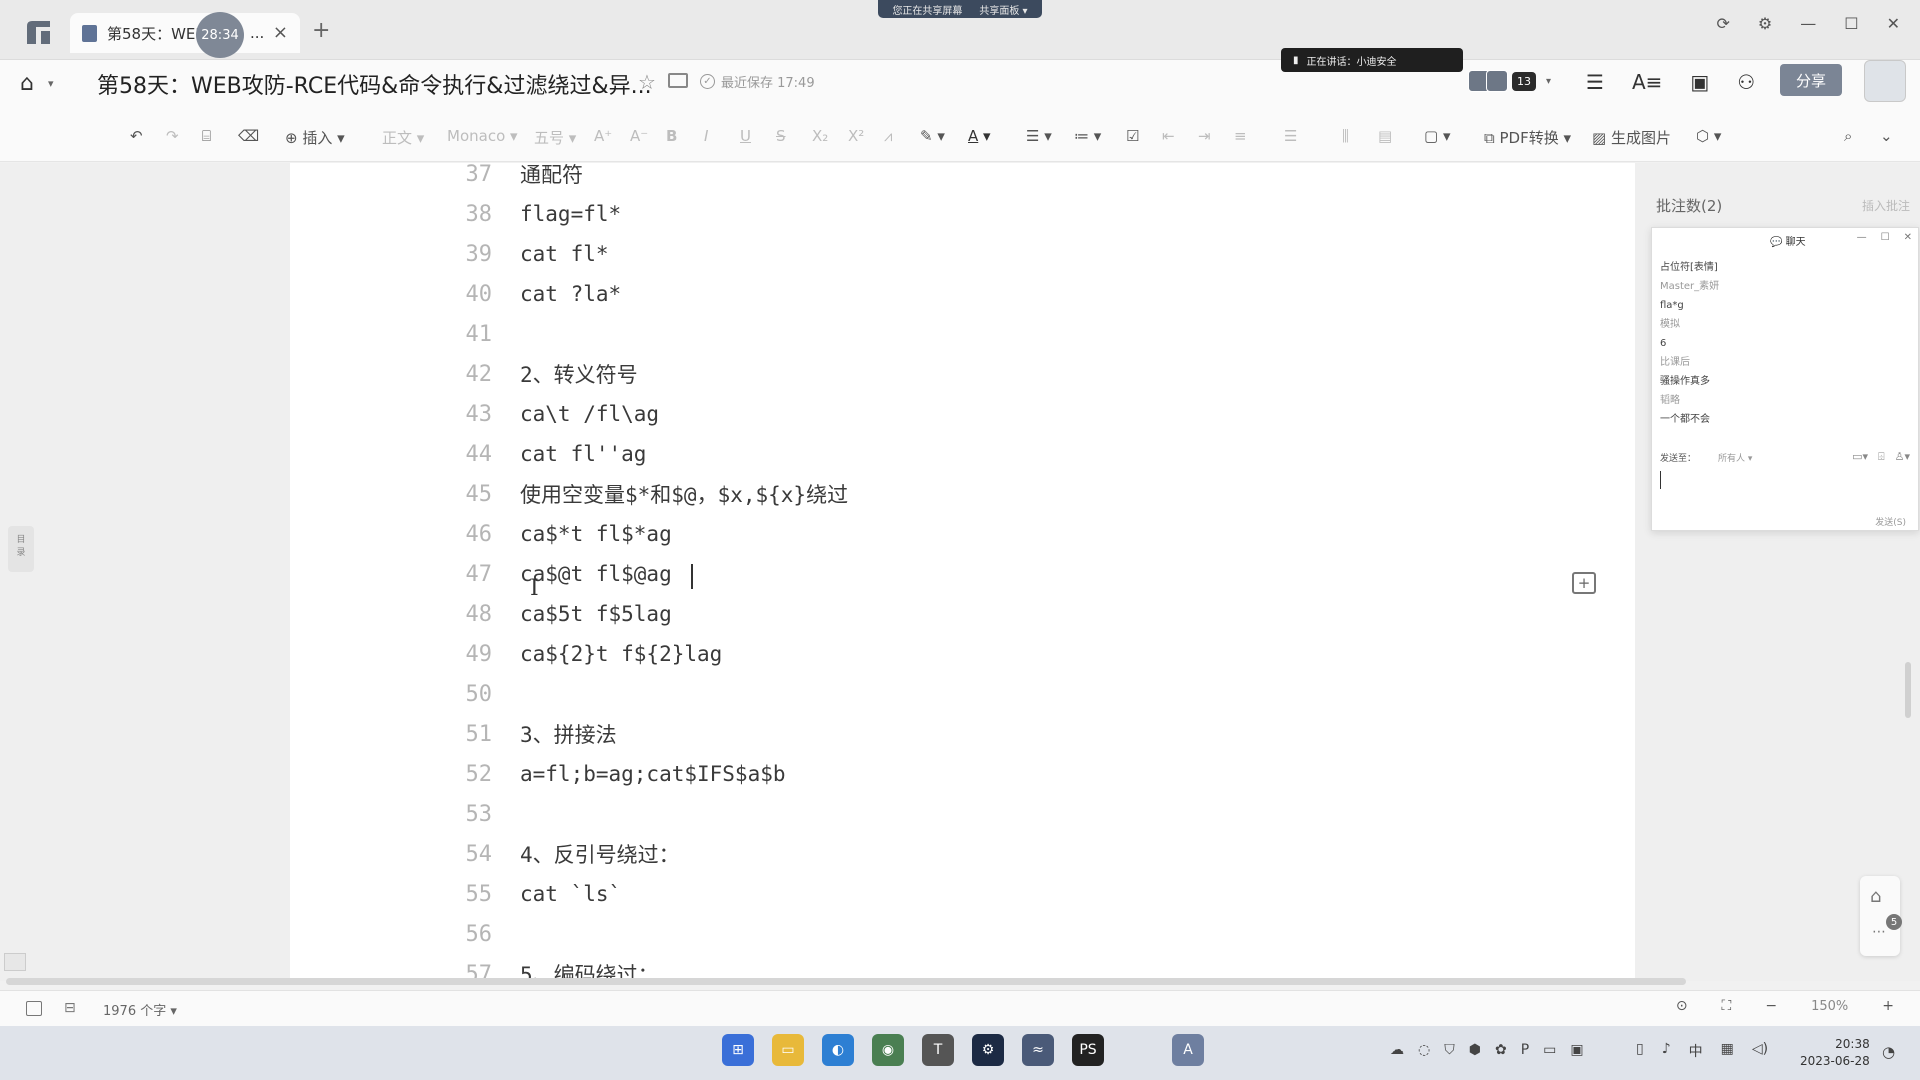 The height and width of the screenshot is (1080, 1920). Describe the element at coordinates (512, 174) in the screenshot. I see `code-line: 37 通配符` at that location.